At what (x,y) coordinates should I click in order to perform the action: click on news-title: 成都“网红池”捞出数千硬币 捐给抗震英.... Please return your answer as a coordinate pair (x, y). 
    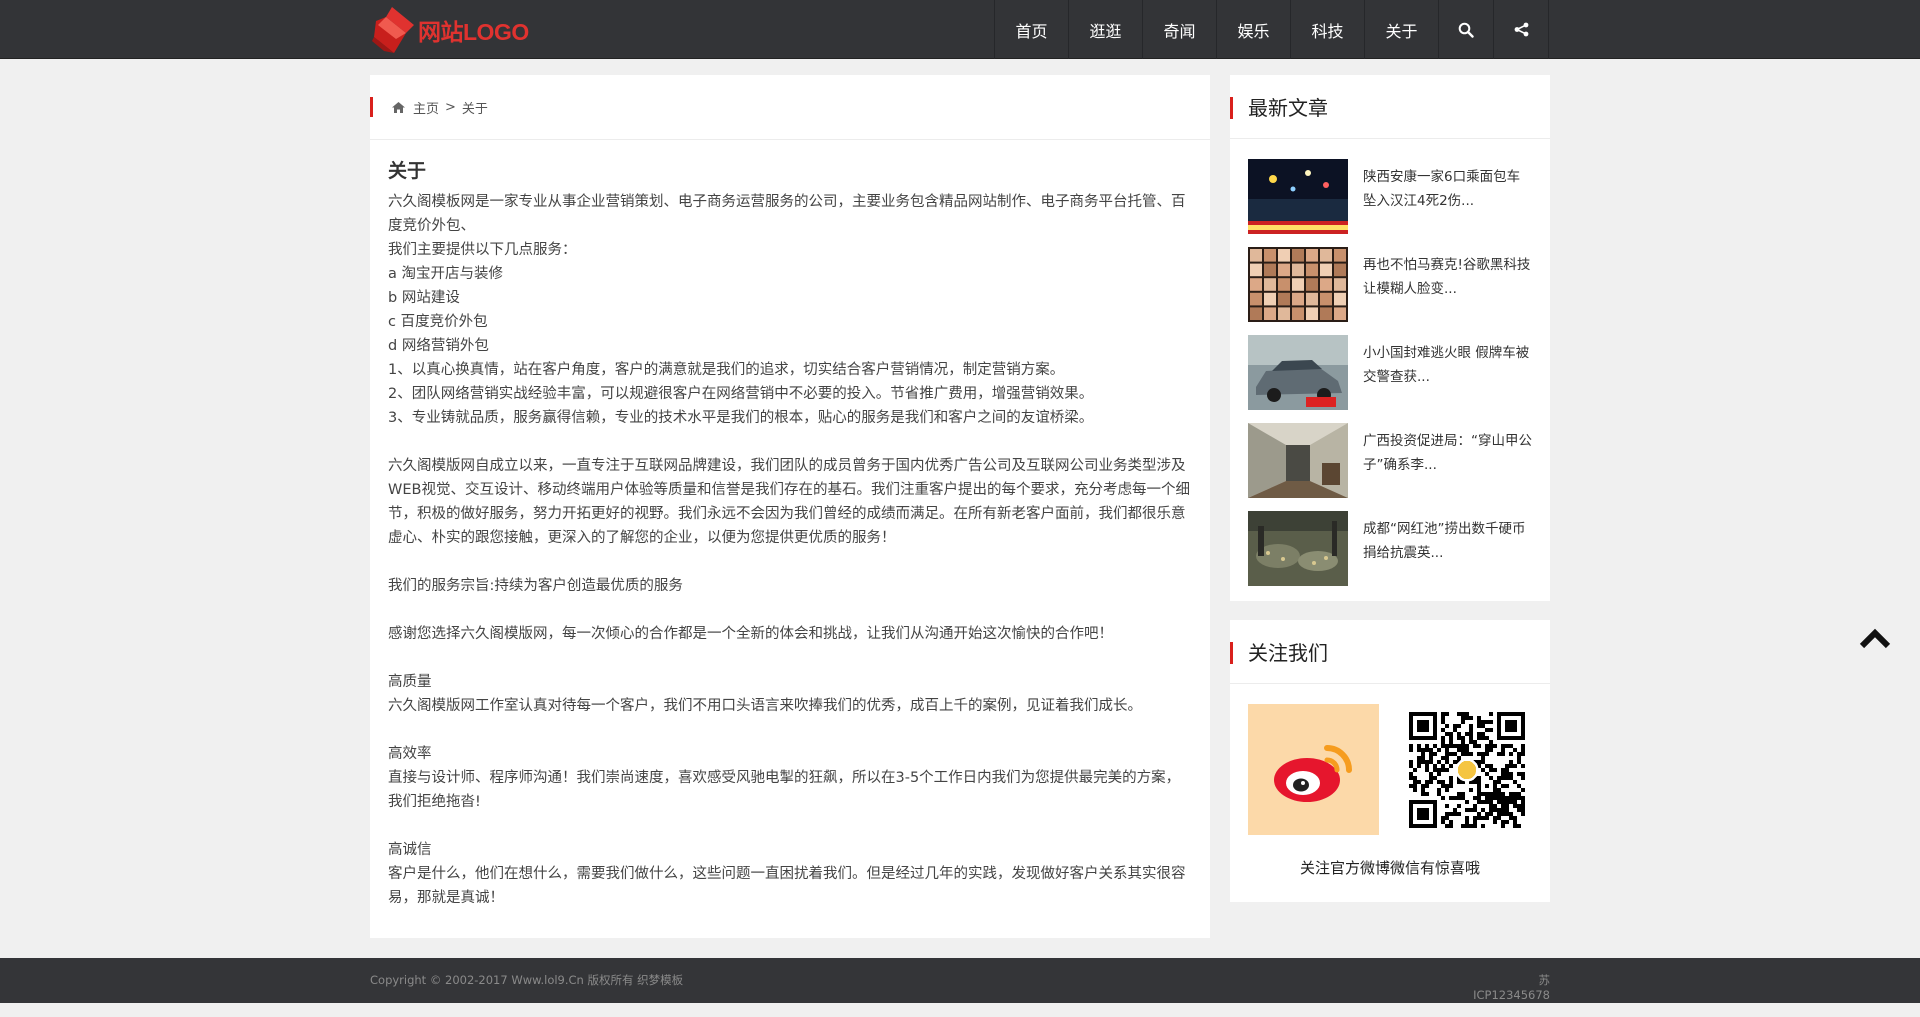
    Looking at the image, I should click on (1447, 558).